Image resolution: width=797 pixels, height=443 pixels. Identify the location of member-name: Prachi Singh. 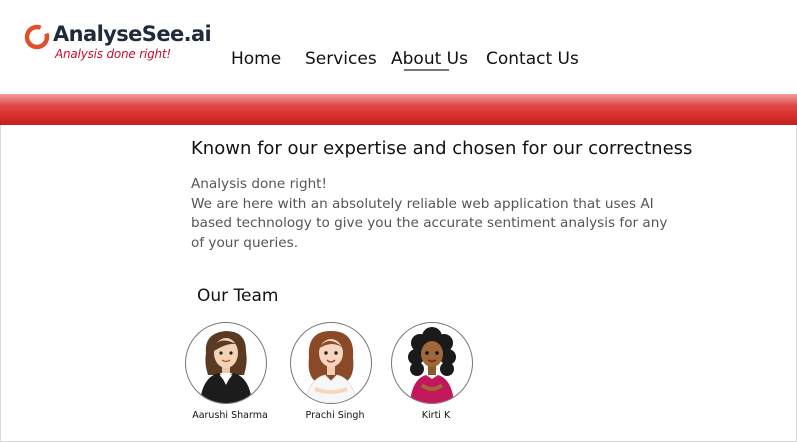
(335, 415).